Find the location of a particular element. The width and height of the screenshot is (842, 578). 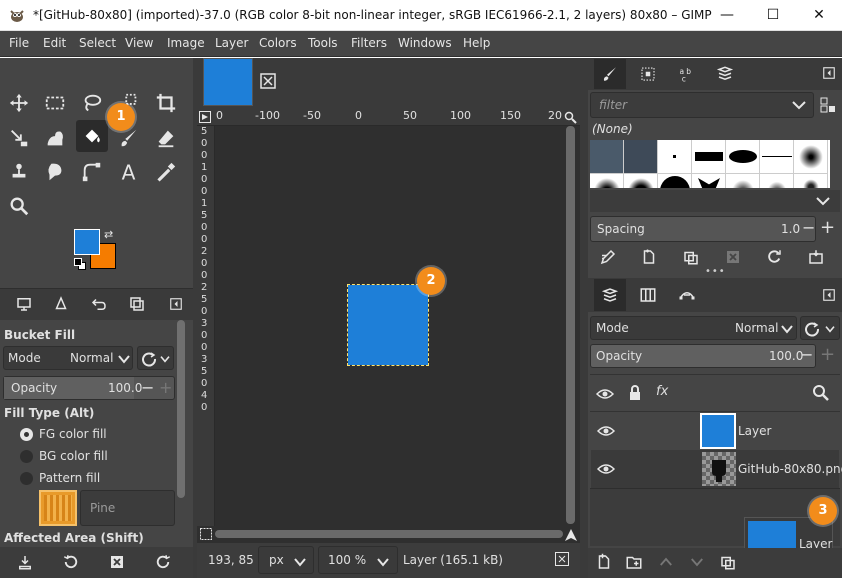

paths-icon is located at coordinates (92, 172).